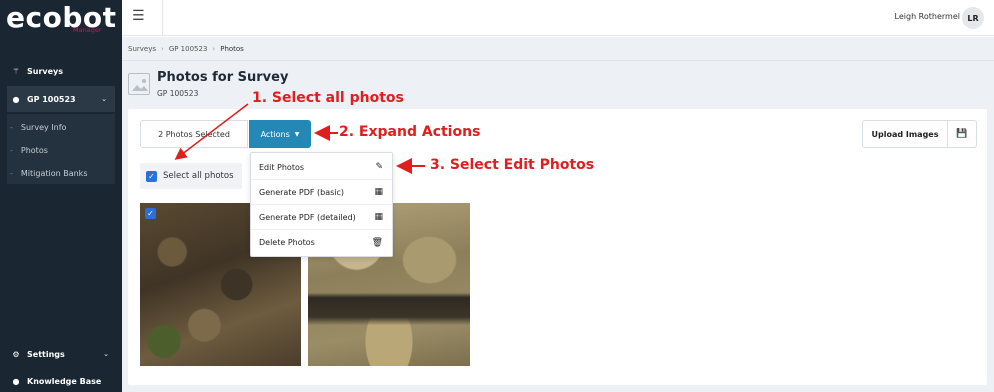 The width and height of the screenshot is (994, 392). I want to click on arrow-icon, so click(211, 131).